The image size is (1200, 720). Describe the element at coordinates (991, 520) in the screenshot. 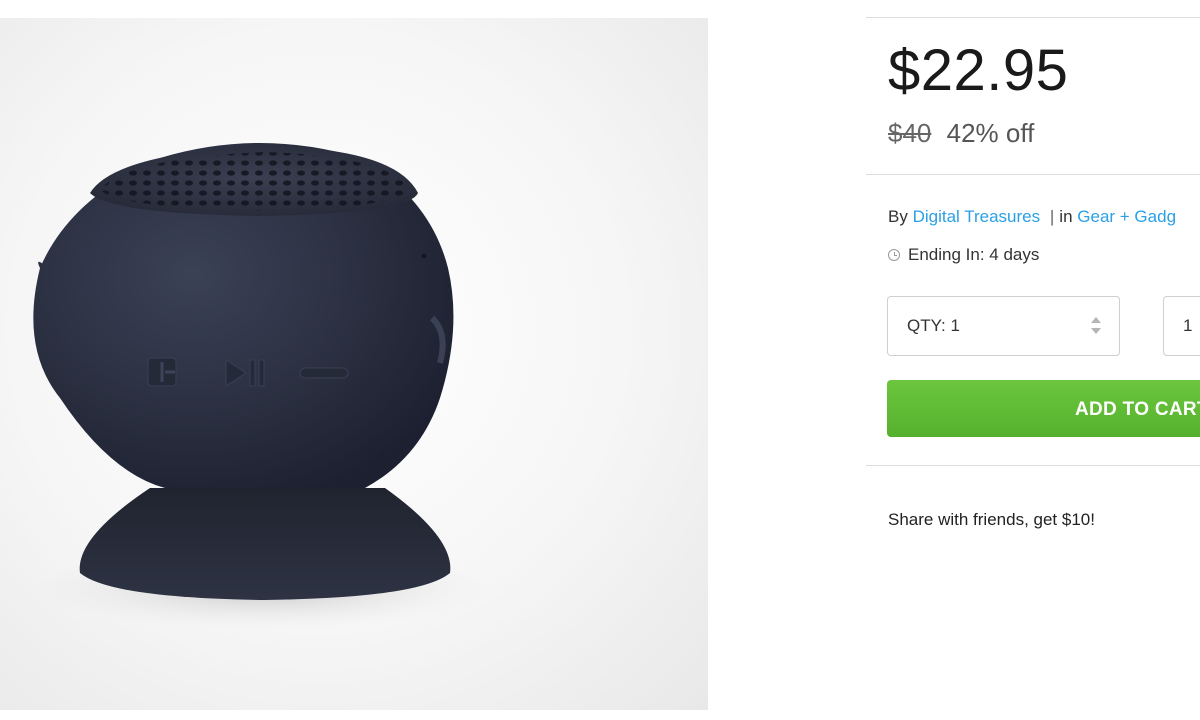

I see `share-promo: Share with friends, get $10!` at that location.